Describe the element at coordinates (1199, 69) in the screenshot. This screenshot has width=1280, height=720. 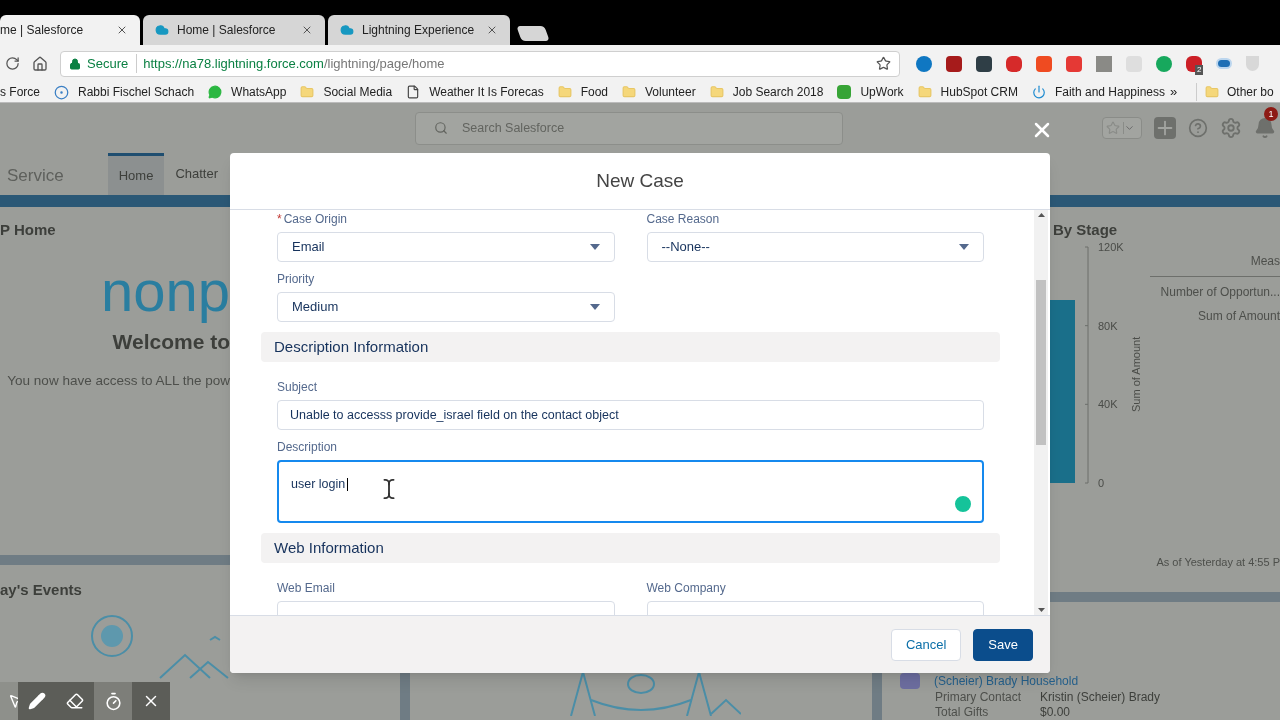
I see `extension-badge: 2` at that location.